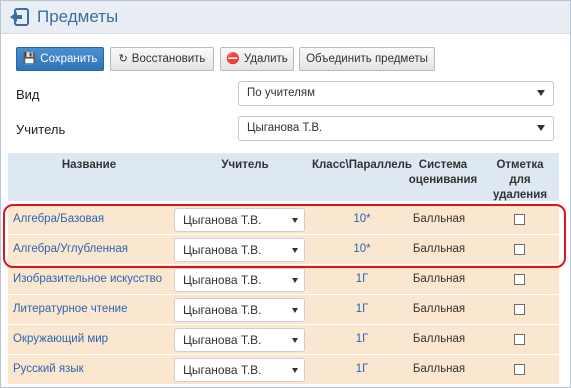 The height and width of the screenshot is (388, 571). Describe the element at coordinates (396, 128) in the screenshot. I see `teacher-filter-select: Цыганова Т.В.` at that location.